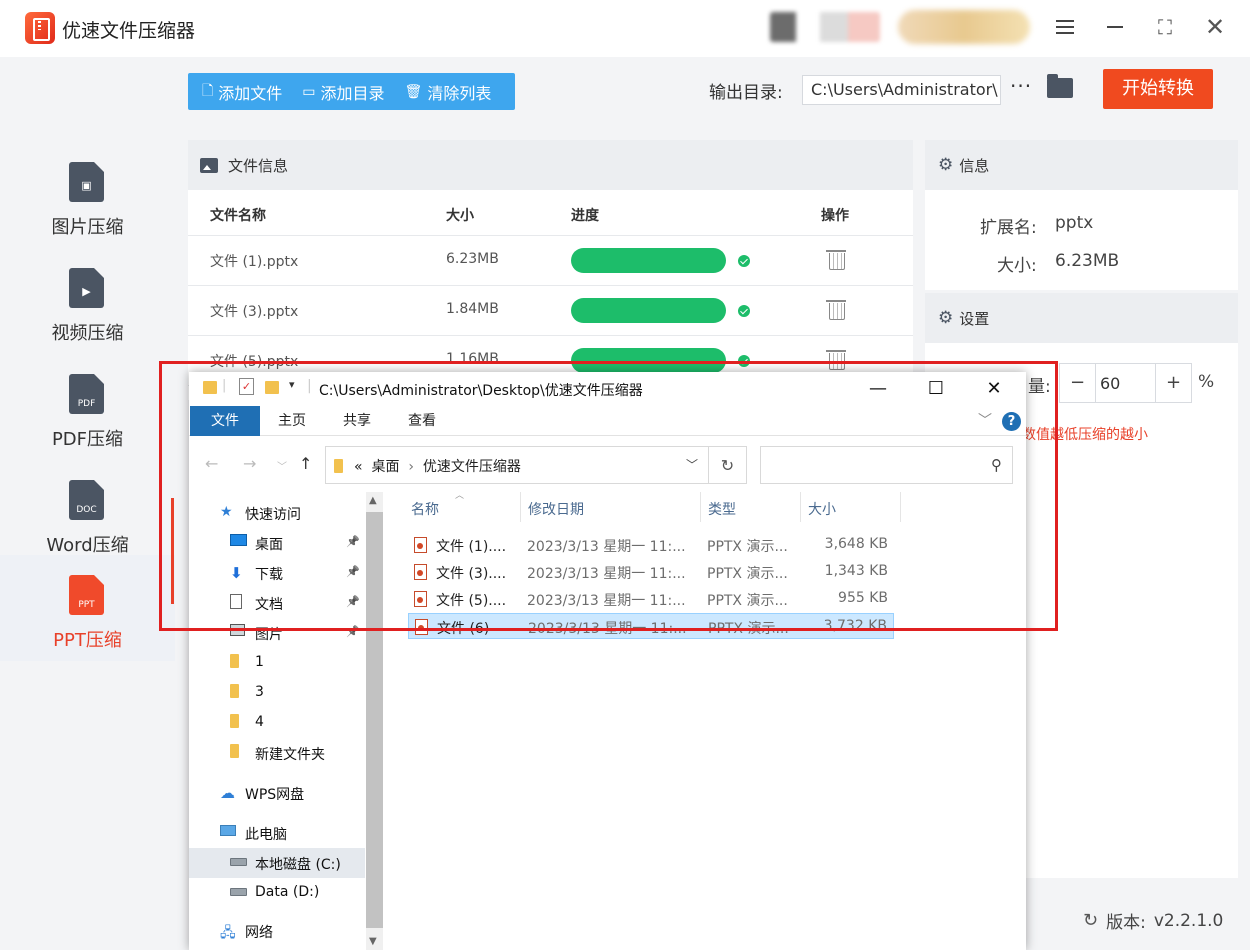 The width and height of the screenshot is (1250, 950). Describe the element at coordinates (242, 92) in the screenshot. I see `add-file-button: 🗋 添加文件` at that location.